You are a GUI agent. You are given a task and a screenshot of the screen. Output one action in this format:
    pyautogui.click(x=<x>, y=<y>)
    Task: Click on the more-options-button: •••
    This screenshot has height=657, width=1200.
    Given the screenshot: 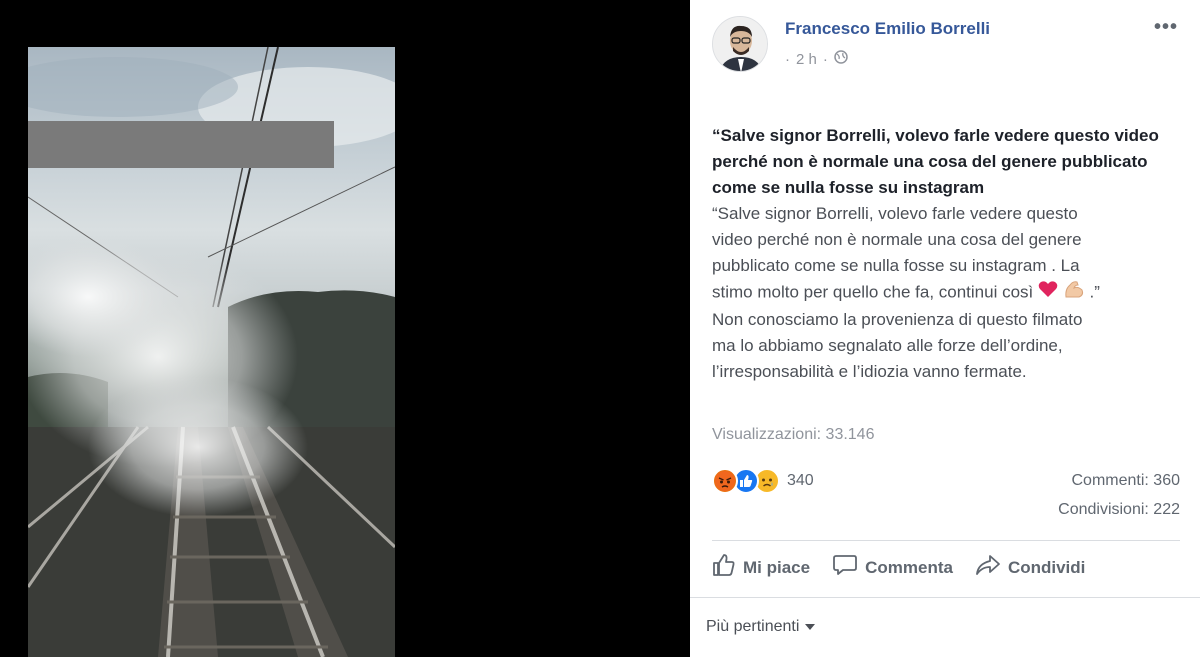 What is the action you would take?
    pyautogui.click(x=1166, y=27)
    